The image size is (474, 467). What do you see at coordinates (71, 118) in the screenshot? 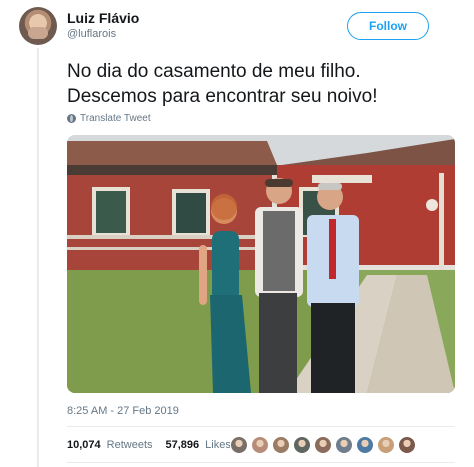
I see `globe-icon` at bounding box center [71, 118].